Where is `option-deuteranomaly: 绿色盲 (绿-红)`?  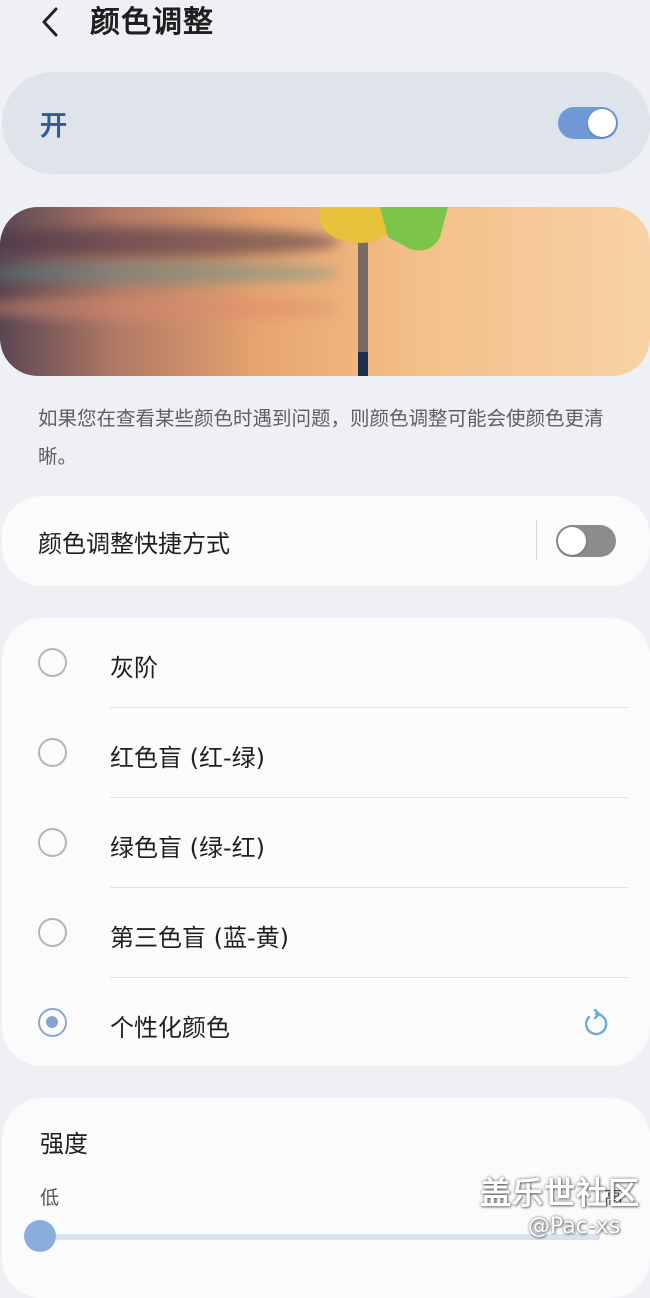
option-deuteranomaly: 绿色盲 (绿-红) is located at coordinates (326, 843).